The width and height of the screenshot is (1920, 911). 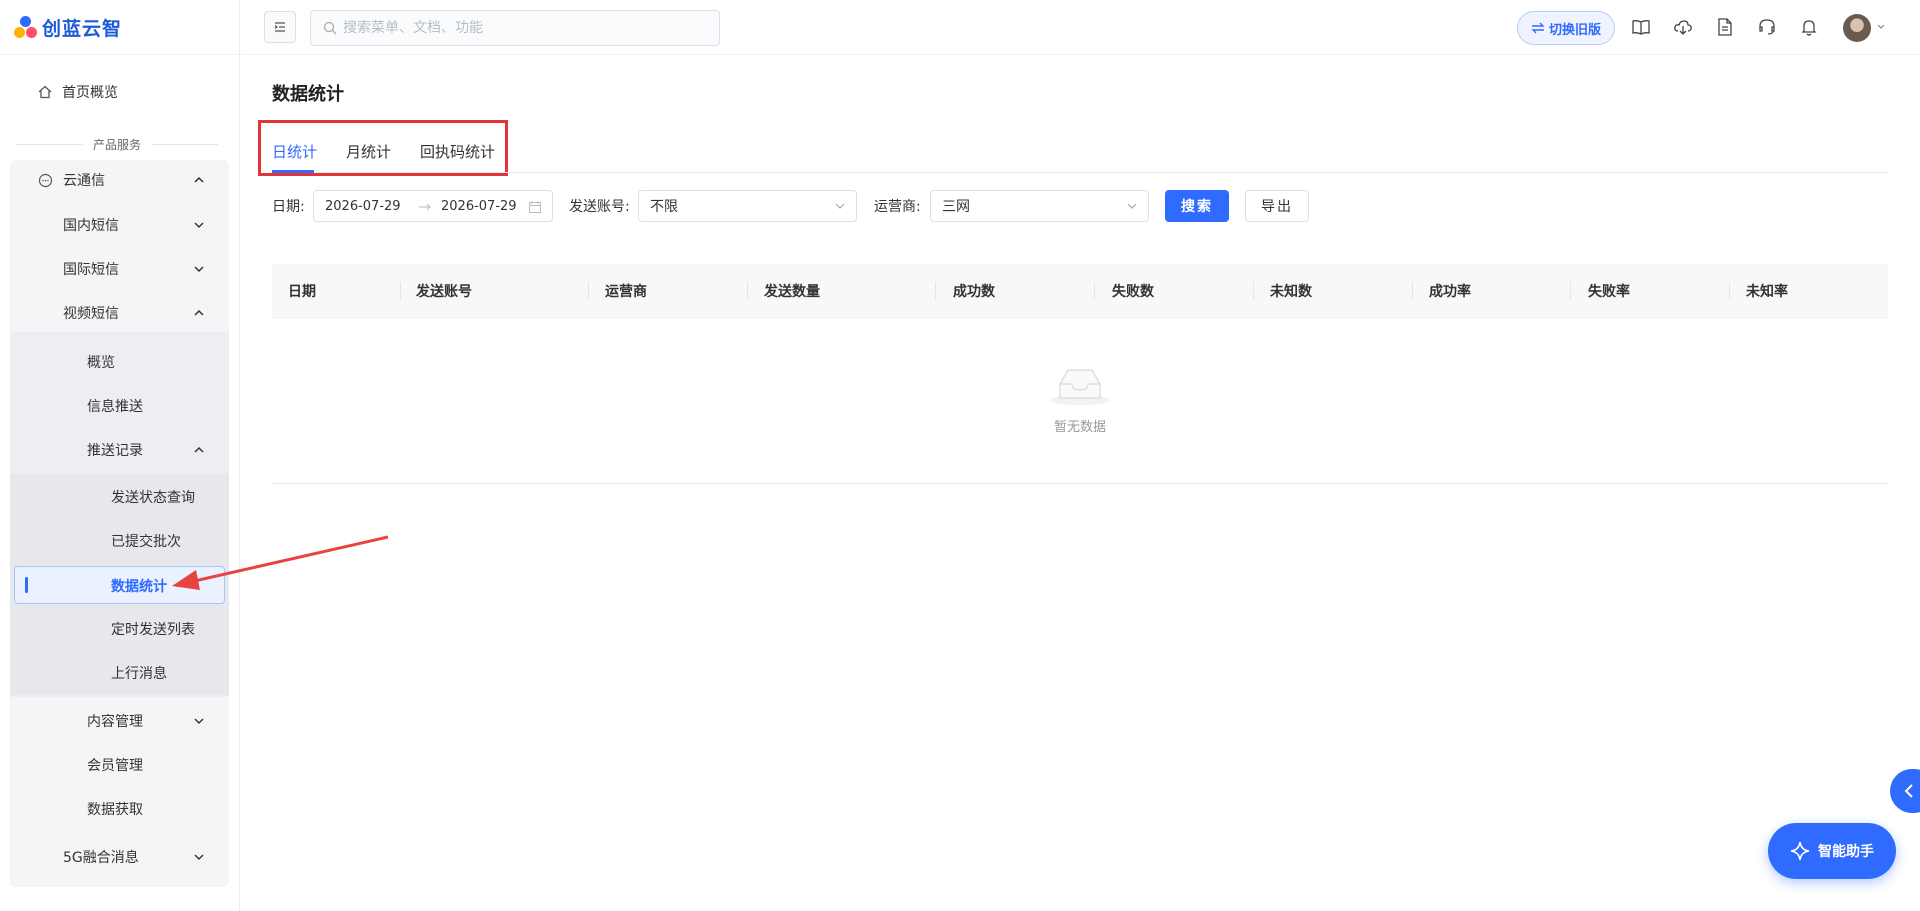 I want to click on book-icon, so click(x=1641, y=27).